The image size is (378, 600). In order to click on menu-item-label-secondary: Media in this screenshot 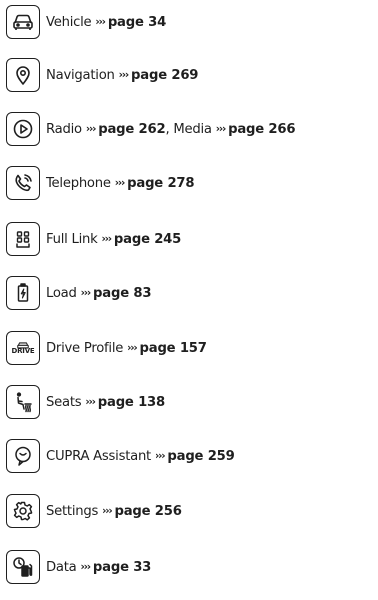, I will do `click(192, 129)`.